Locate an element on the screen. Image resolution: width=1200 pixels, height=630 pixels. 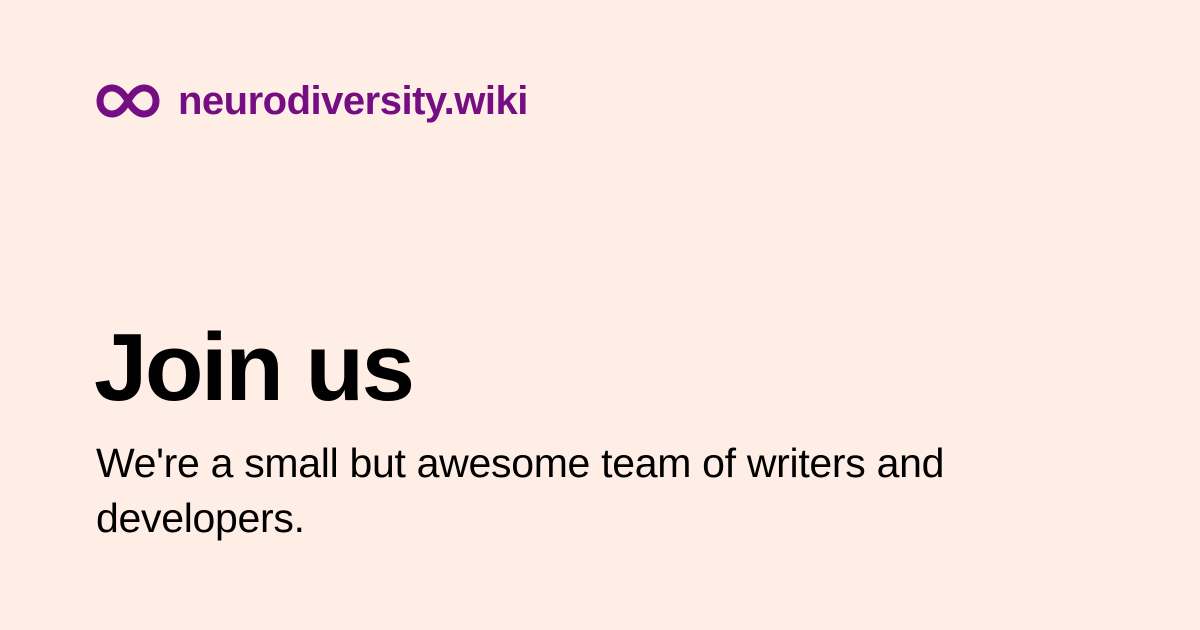
site-logo: neurodiversity.wiki is located at coordinates (312, 101).